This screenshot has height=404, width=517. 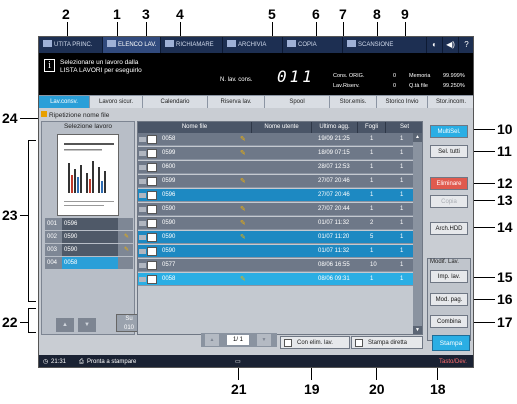 I want to click on brightness-icon: ◐, so click(x=435, y=45).